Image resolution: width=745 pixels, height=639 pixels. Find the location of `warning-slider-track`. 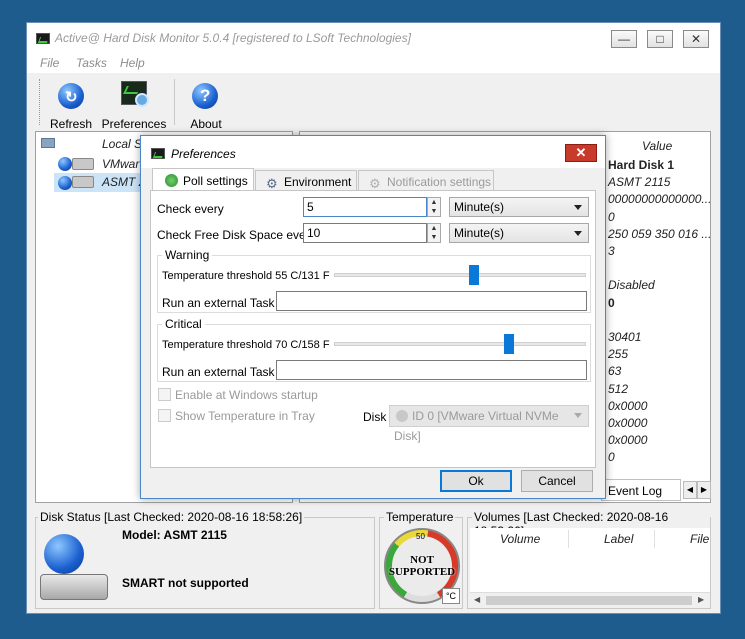

warning-slider-track is located at coordinates (460, 275).